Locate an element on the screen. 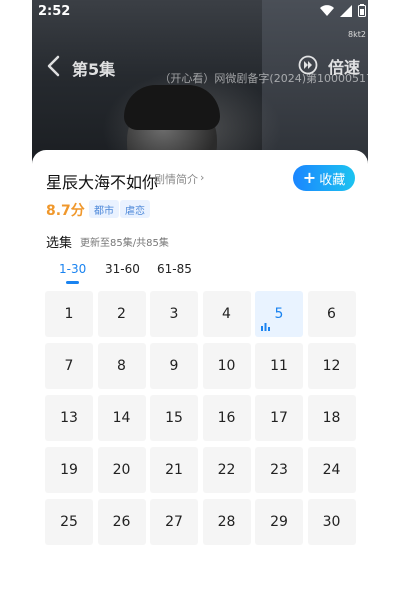  collect-button: + 收藏 is located at coordinates (324, 178).